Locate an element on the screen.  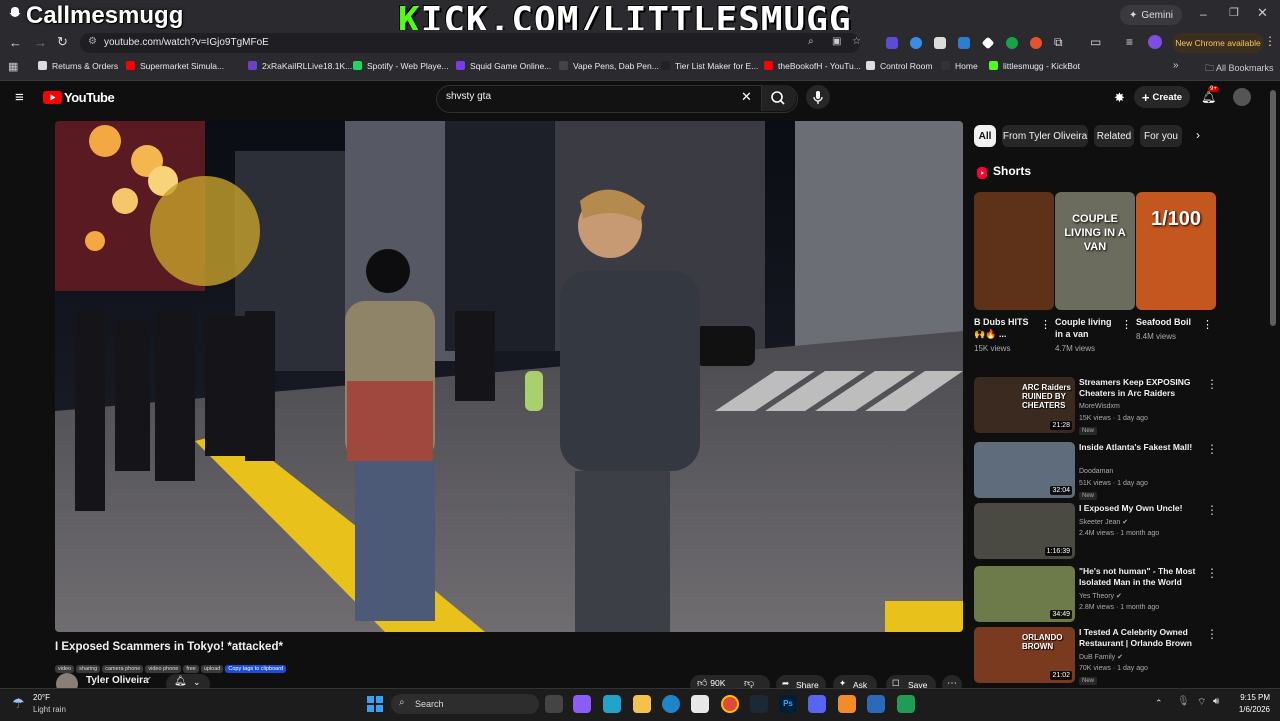
app-icon is located at coordinates (876, 704).